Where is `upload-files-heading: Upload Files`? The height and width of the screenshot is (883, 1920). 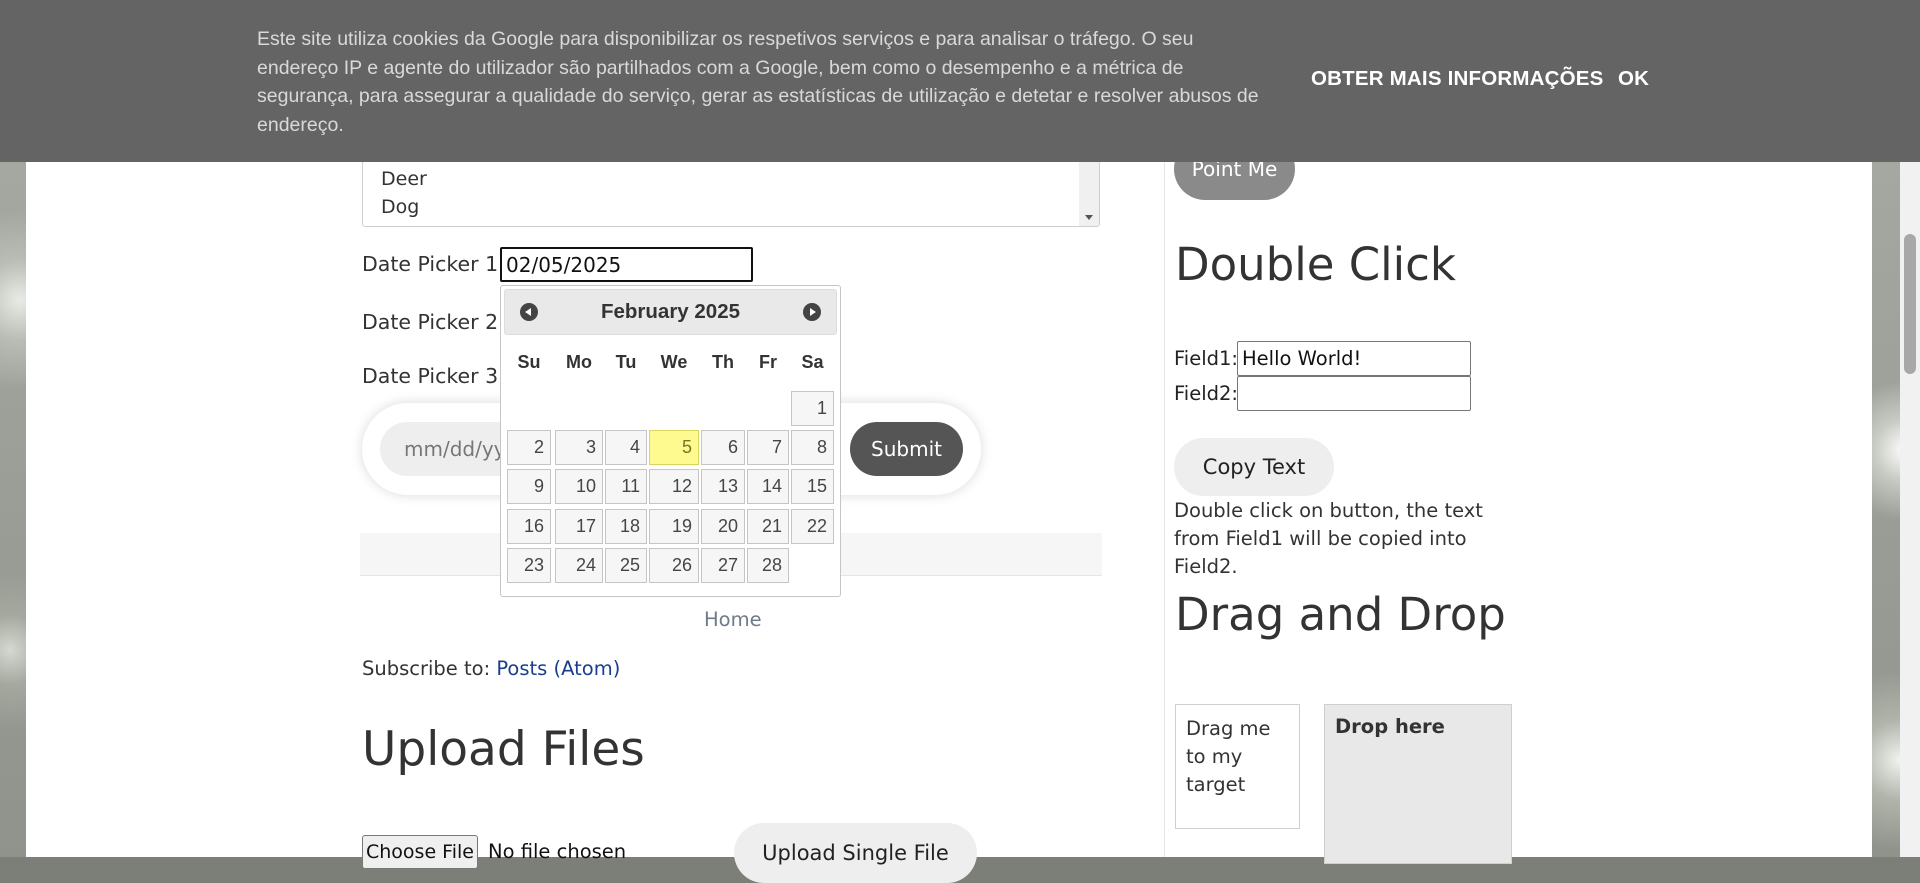 upload-files-heading: Upload Files is located at coordinates (503, 749).